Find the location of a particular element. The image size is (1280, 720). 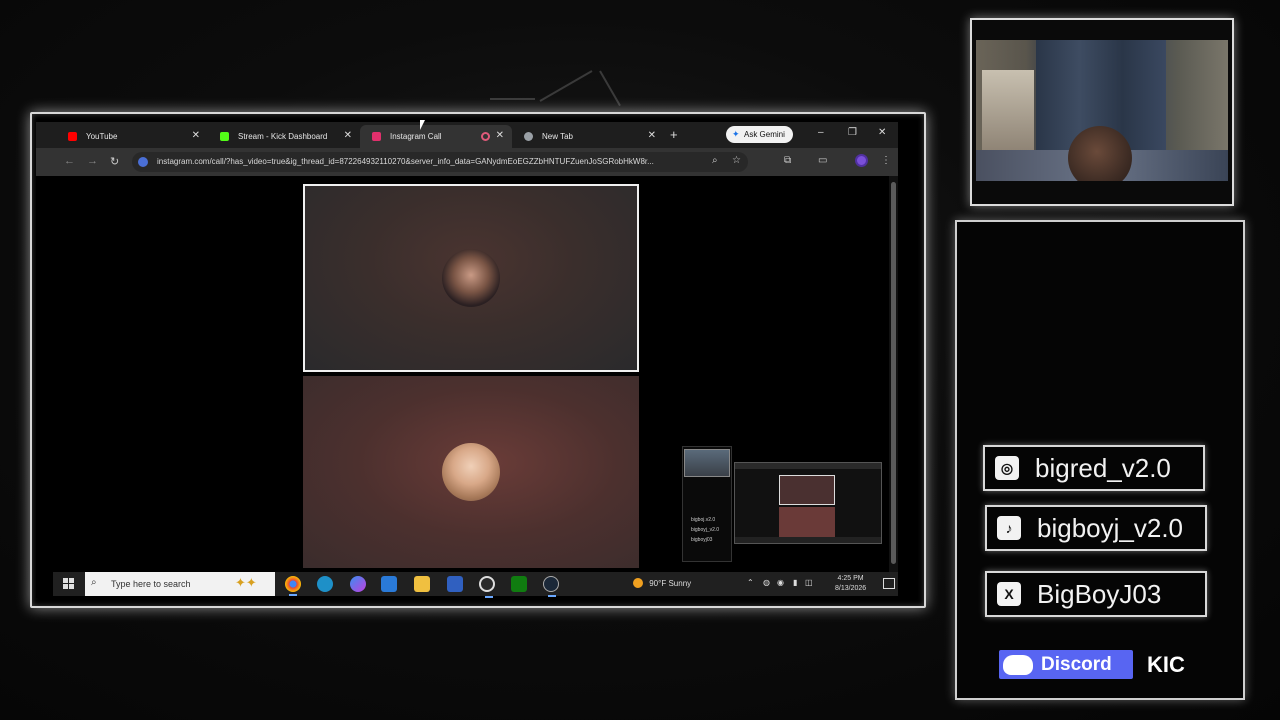

copilot-icon is located at coordinates (358, 584).